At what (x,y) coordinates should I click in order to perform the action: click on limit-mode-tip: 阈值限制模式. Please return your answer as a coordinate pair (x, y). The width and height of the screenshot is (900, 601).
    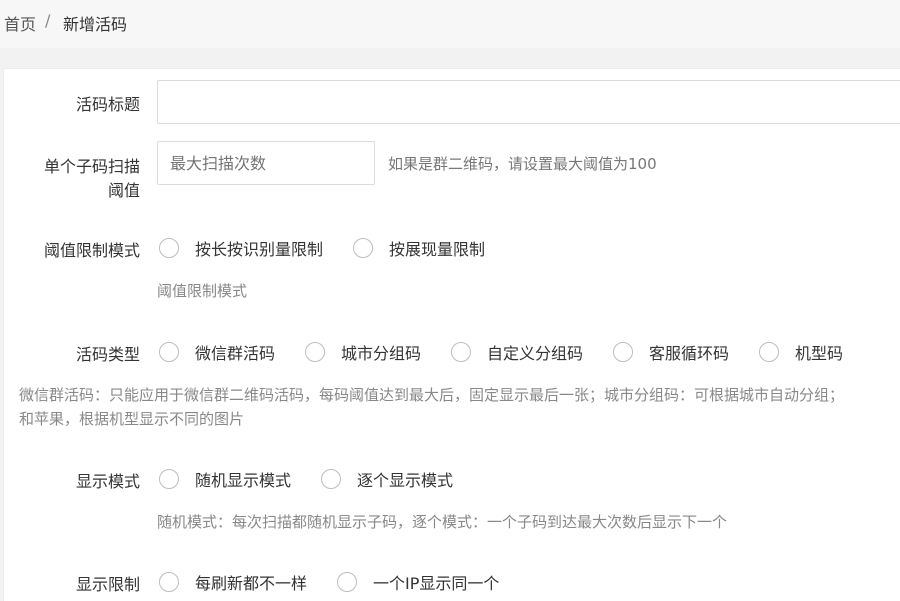
    Looking at the image, I should click on (202, 291).